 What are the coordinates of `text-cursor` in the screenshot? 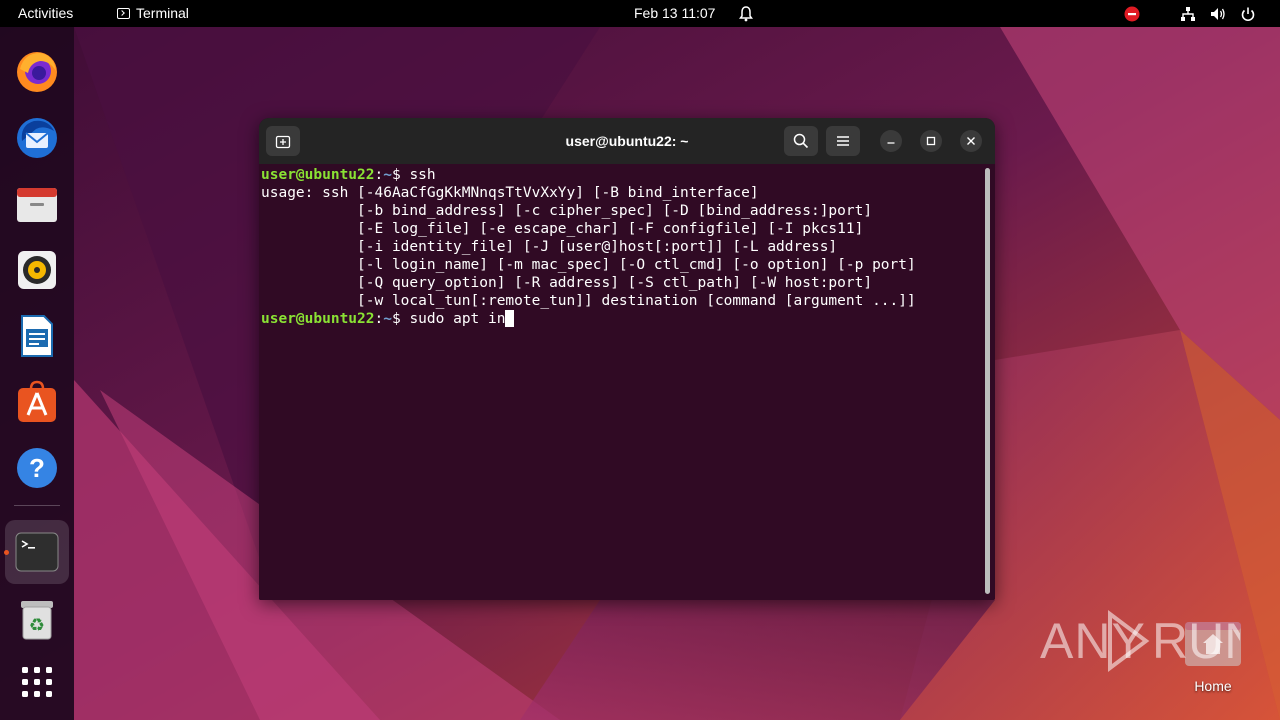 It's located at (510, 318).